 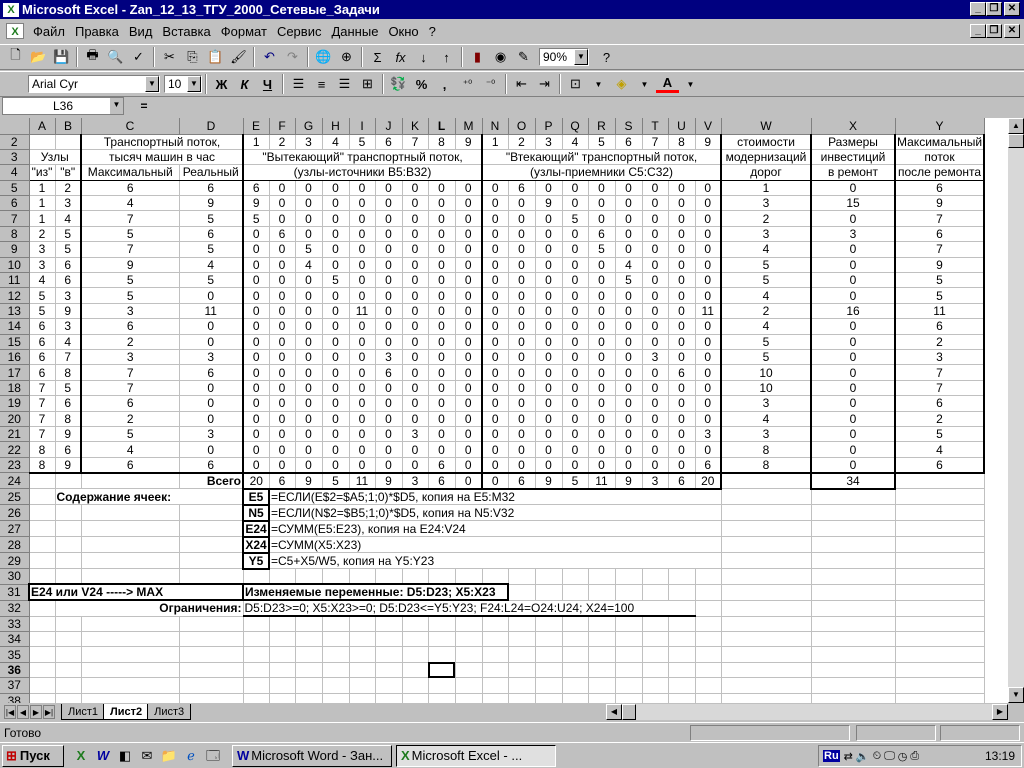 I want to click on column-header: Q, so click(x=575, y=126).